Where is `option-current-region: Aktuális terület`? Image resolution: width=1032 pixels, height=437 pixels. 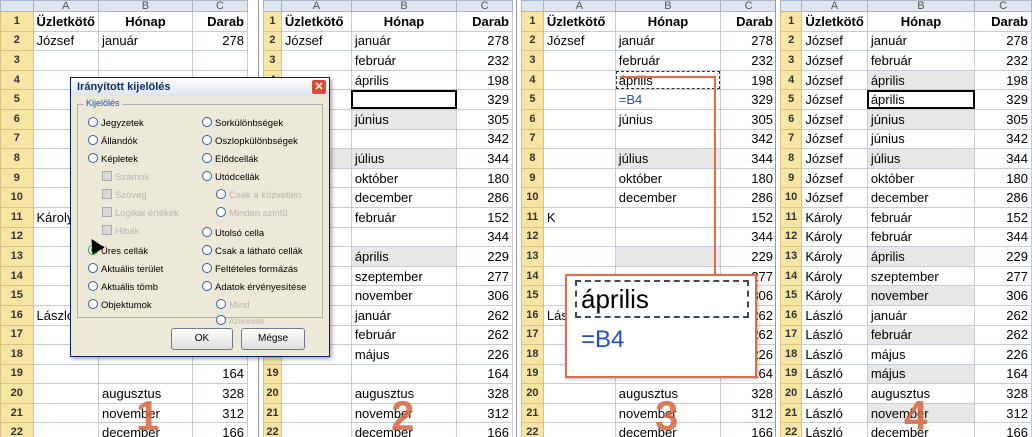 option-current-region: Aktuális terület is located at coordinates (125, 269).